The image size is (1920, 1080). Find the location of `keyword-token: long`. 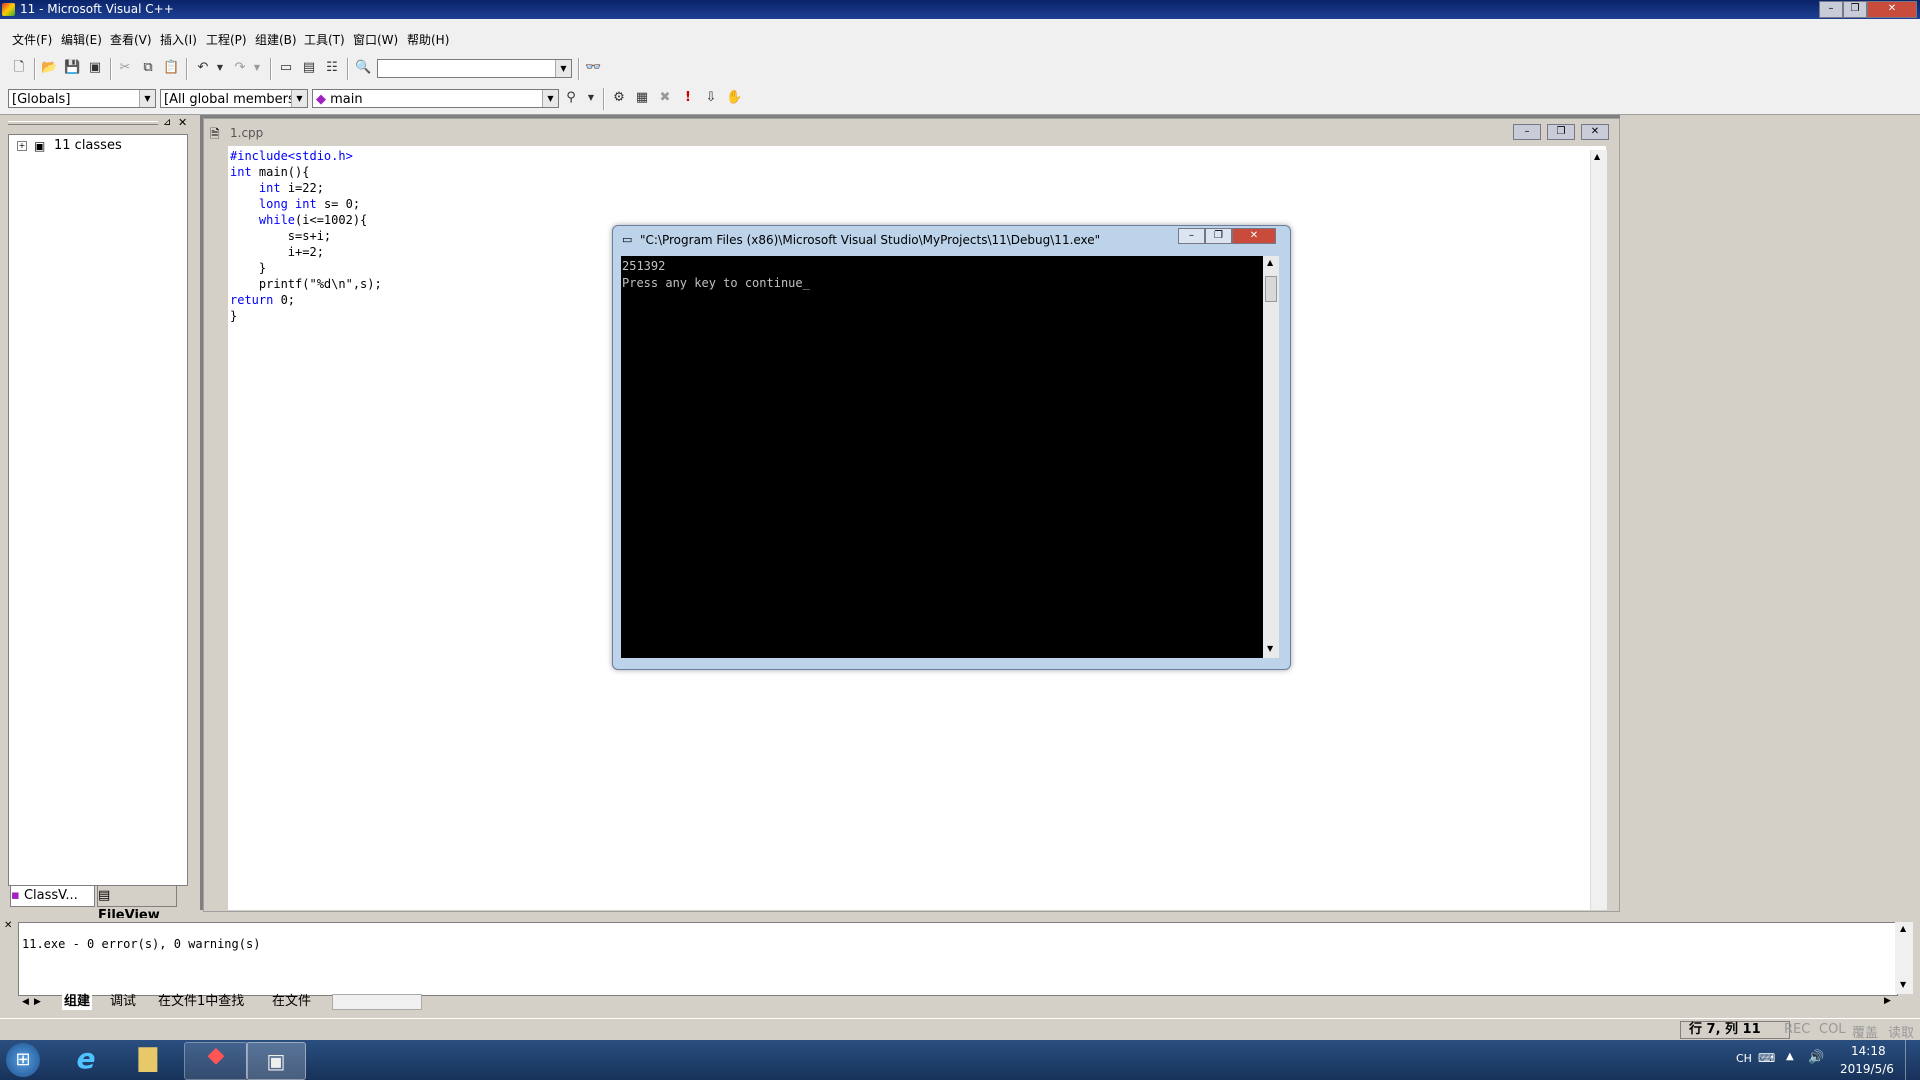

keyword-token: long is located at coordinates (273, 204).